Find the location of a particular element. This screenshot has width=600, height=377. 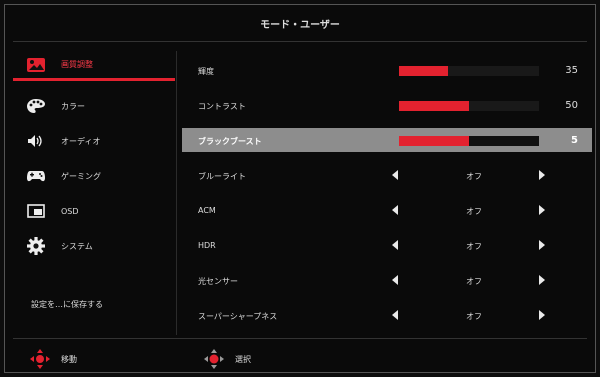

sidebar-item-color: カラー is located at coordinates (94, 106).